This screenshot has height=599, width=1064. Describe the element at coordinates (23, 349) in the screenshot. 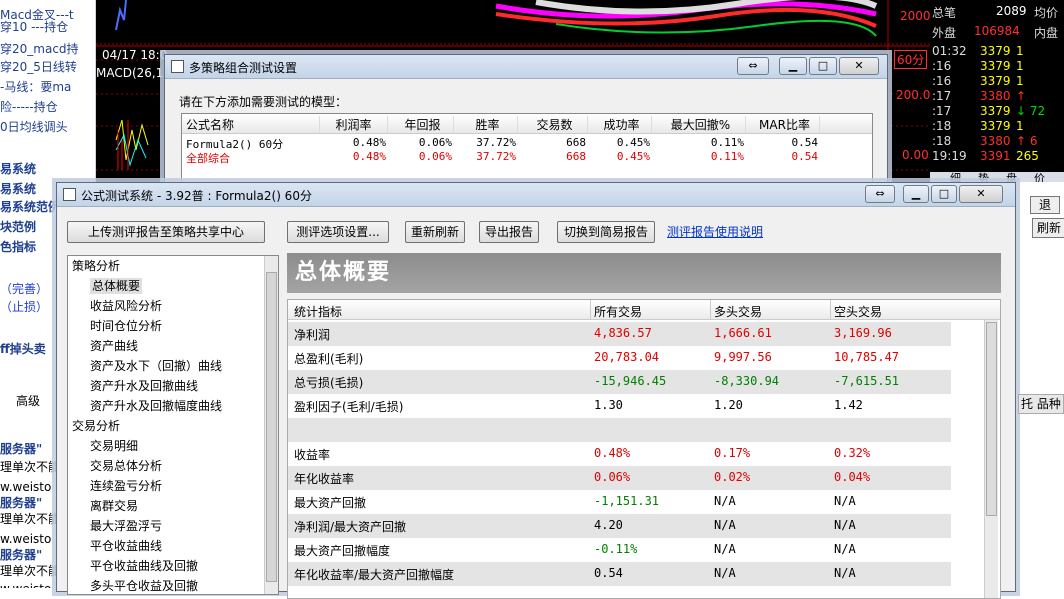

I see `left-panel-line: ff掉头卖` at that location.